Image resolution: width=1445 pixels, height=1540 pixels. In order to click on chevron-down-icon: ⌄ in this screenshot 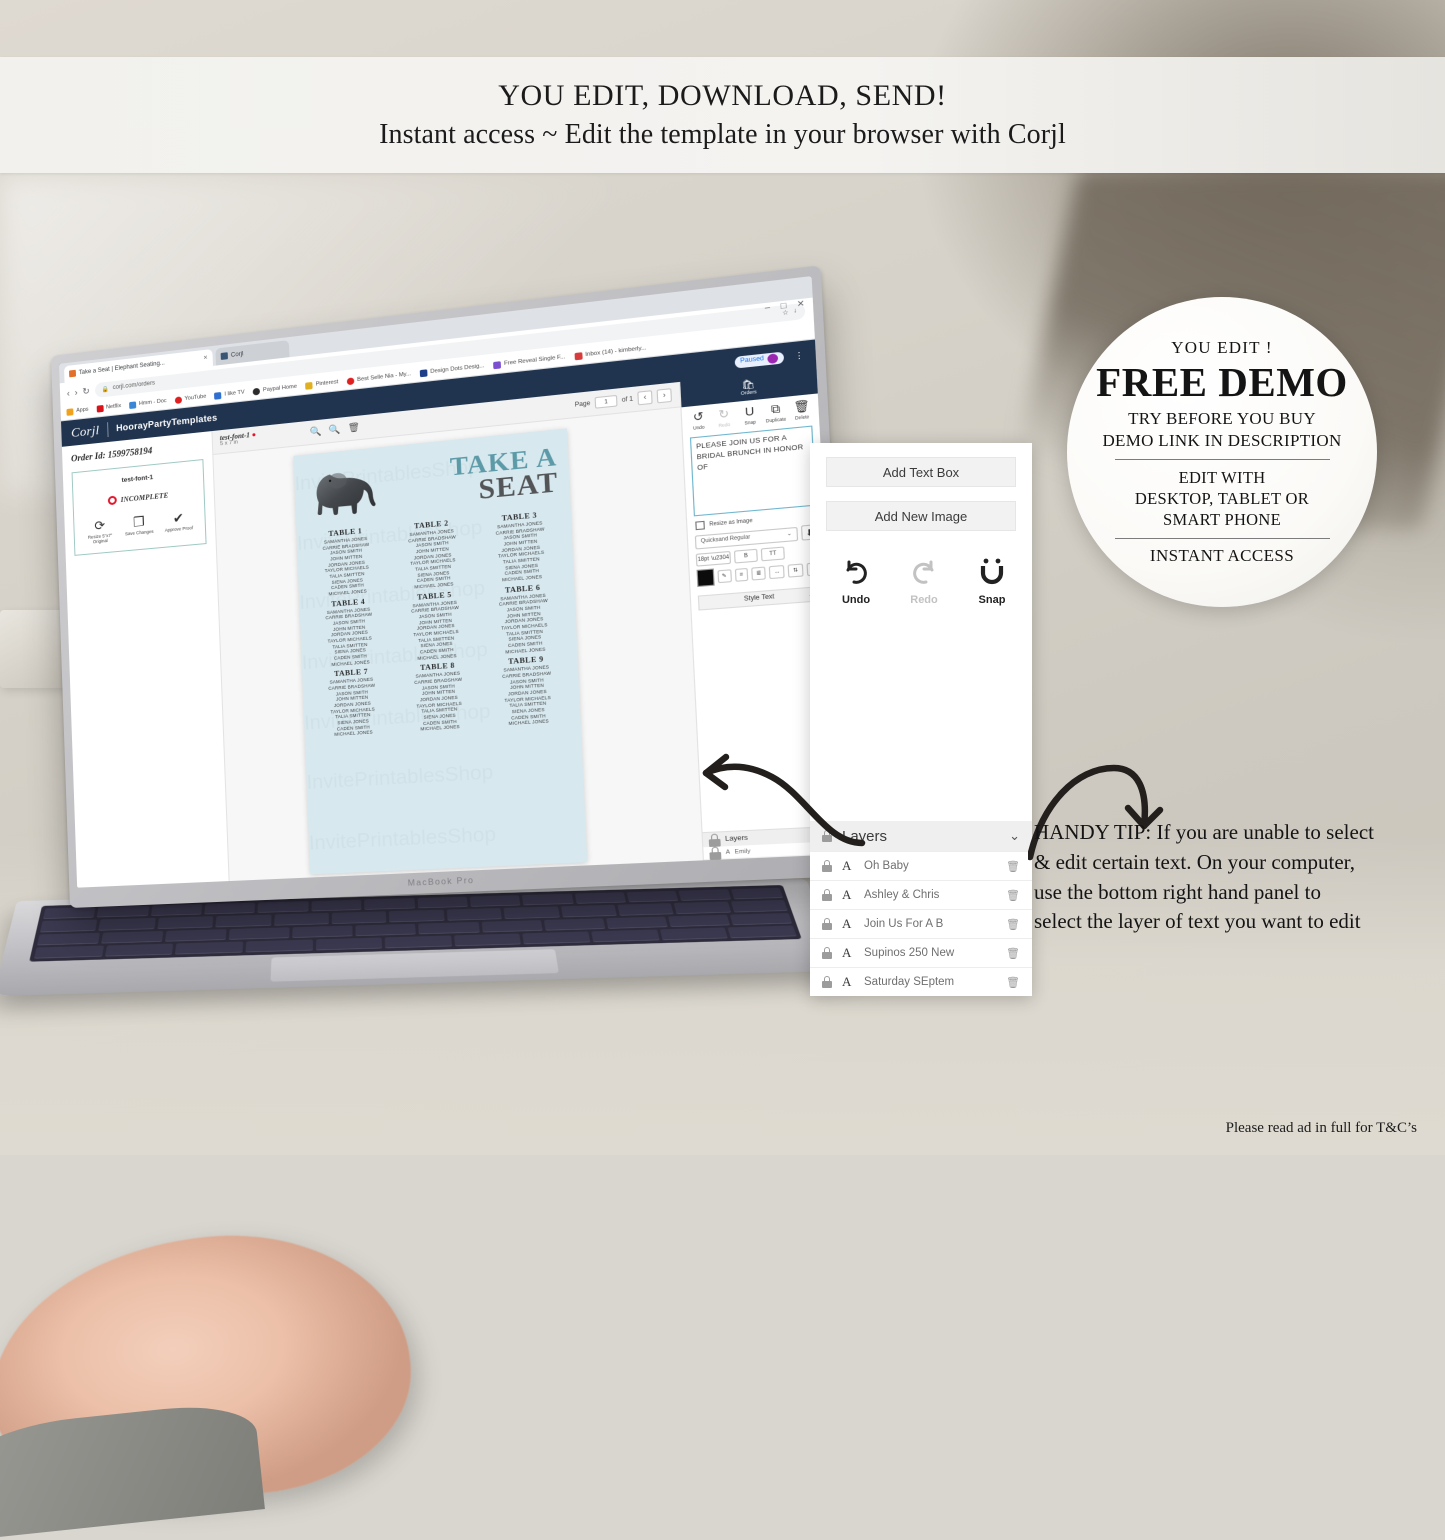, I will do `click(1014, 836)`.